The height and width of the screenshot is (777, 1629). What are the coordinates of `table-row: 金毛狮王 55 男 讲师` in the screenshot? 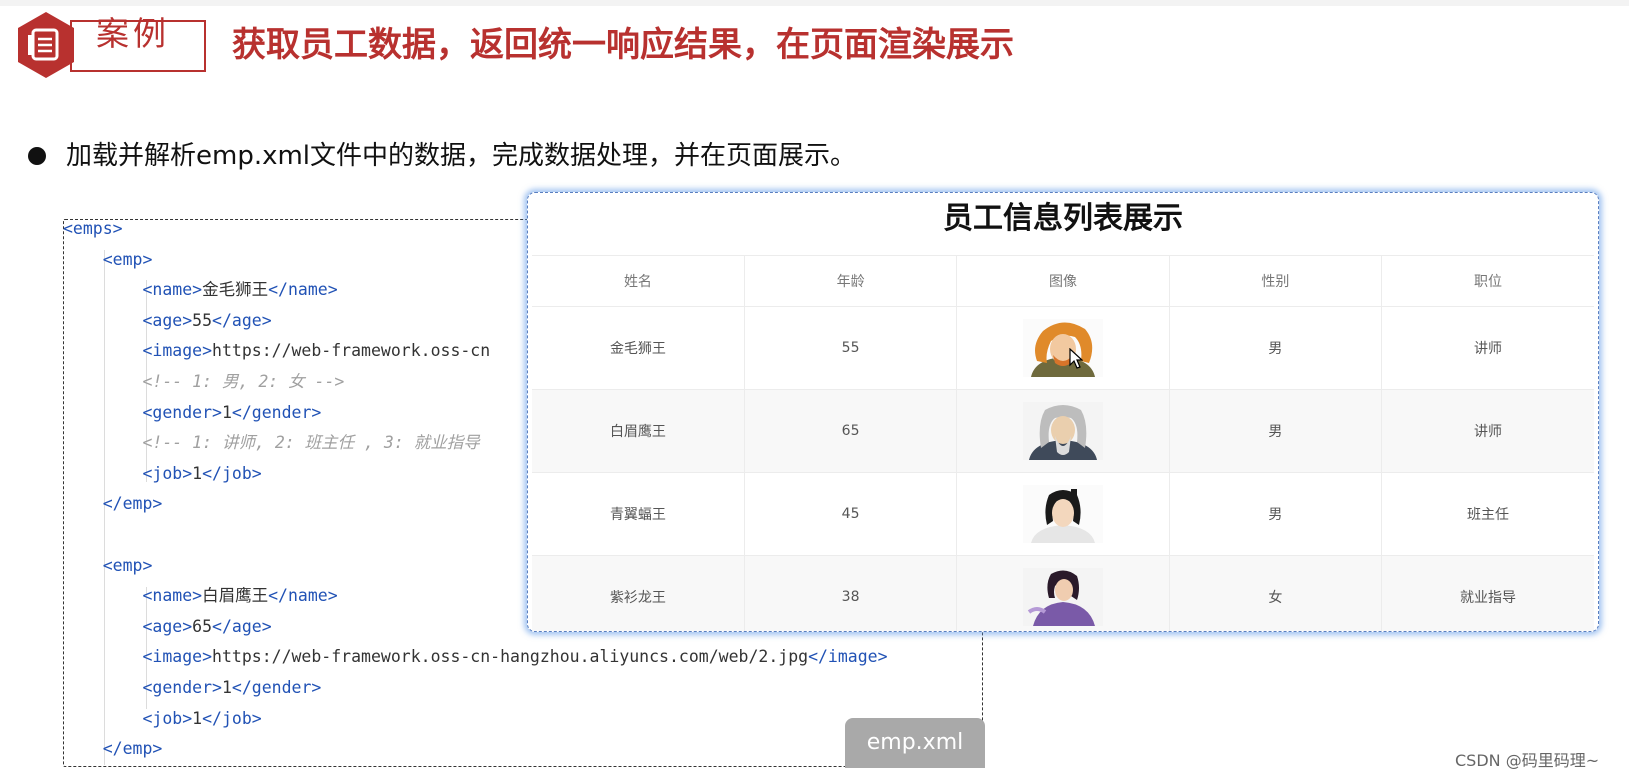 It's located at (1063, 348).